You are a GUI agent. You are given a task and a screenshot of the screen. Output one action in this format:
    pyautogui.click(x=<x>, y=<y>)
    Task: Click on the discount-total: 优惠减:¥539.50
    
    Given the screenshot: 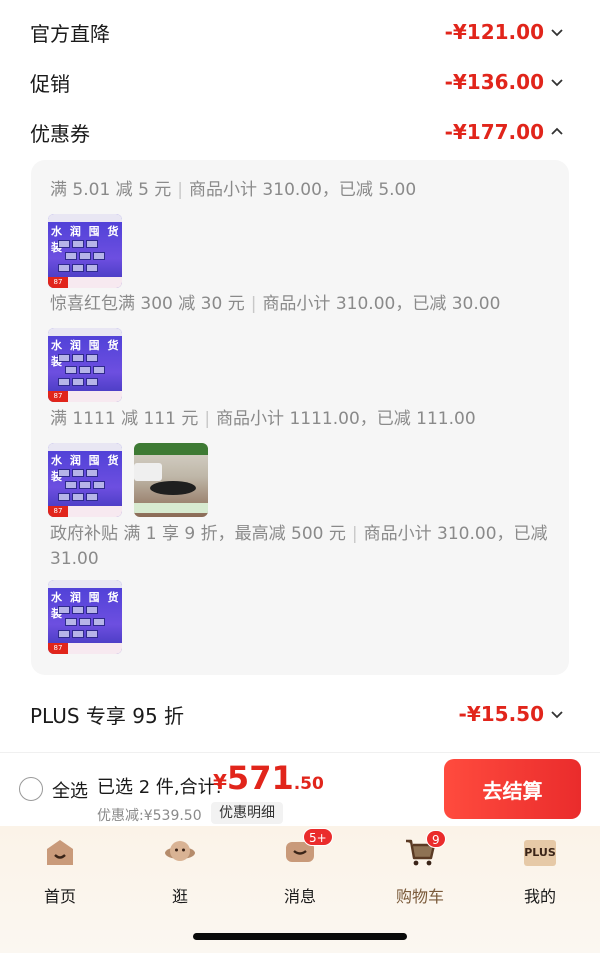 What is the action you would take?
    pyautogui.click(x=149, y=816)
    